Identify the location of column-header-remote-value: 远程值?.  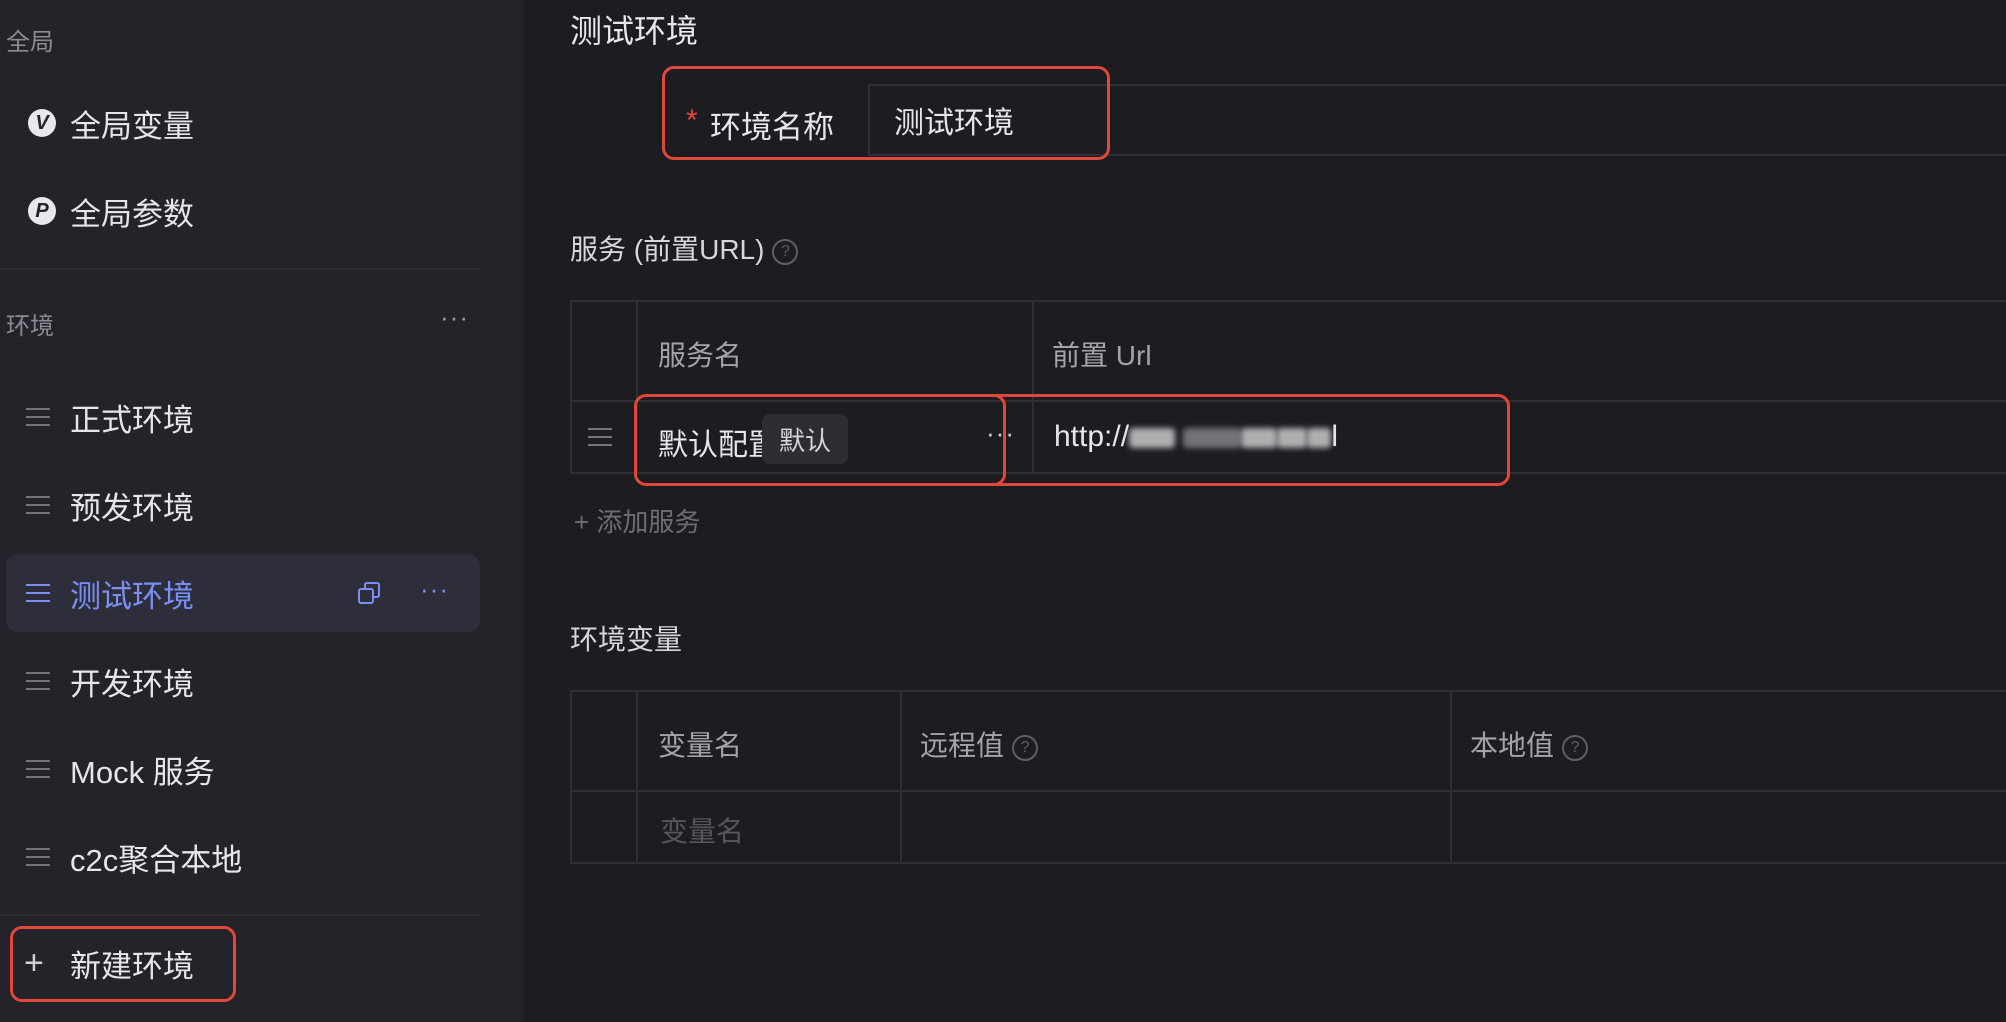
(979, 744).